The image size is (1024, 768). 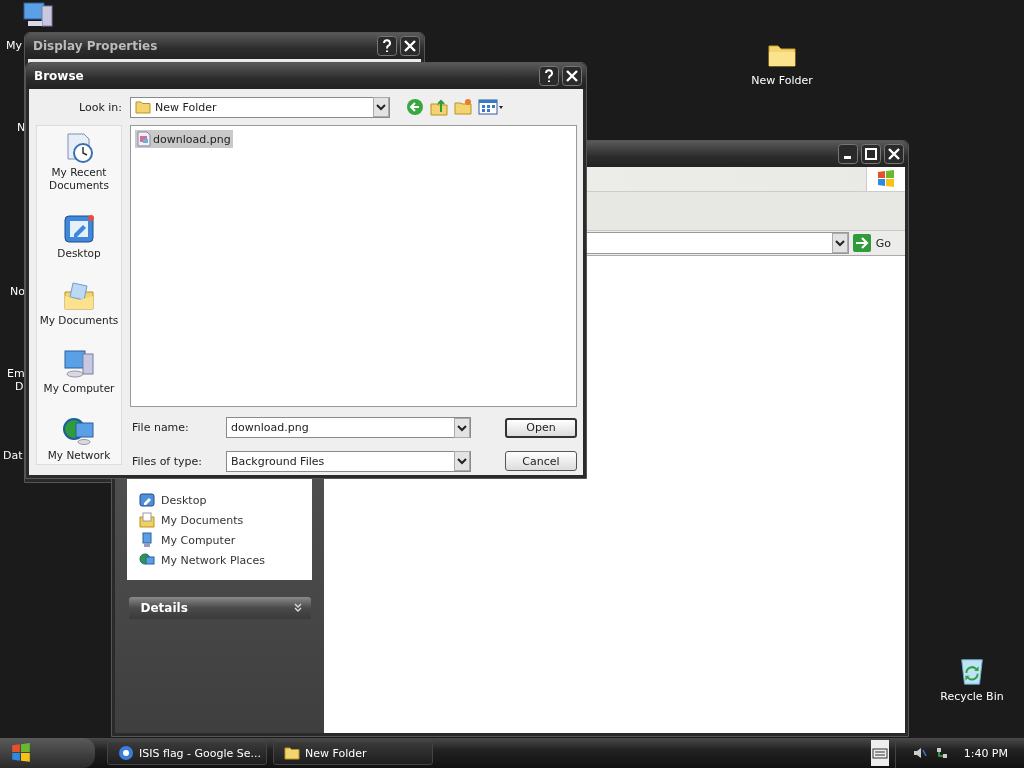 What do you see at coordinates (871, 243) in the screenshot?
I see `go-button: Go` at bounding box center [871, 243].